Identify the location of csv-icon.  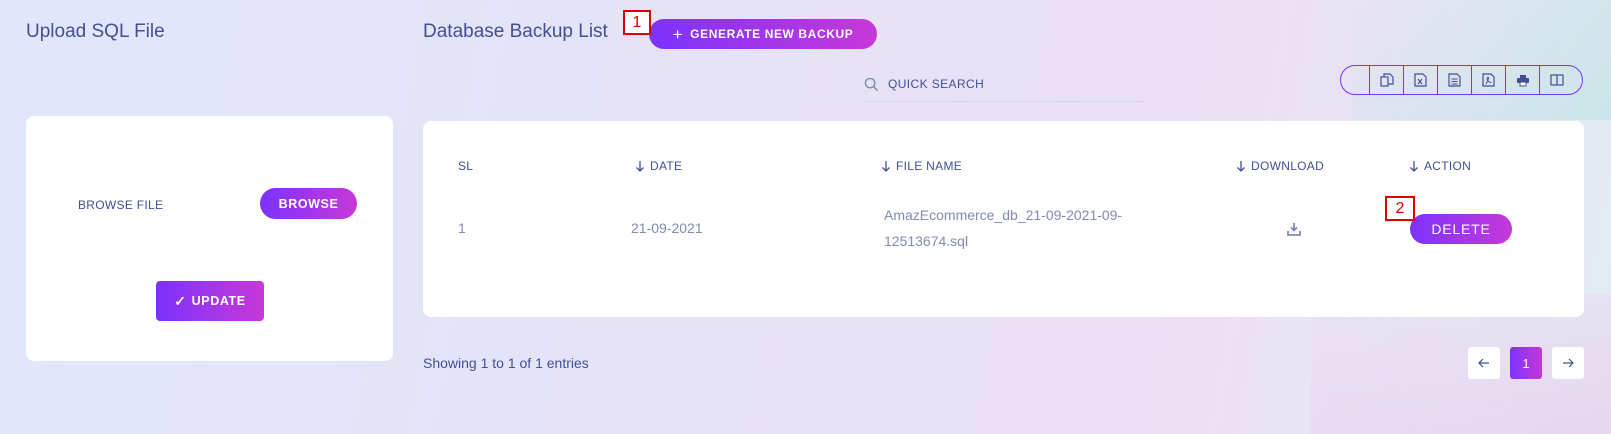
(1454, 80).